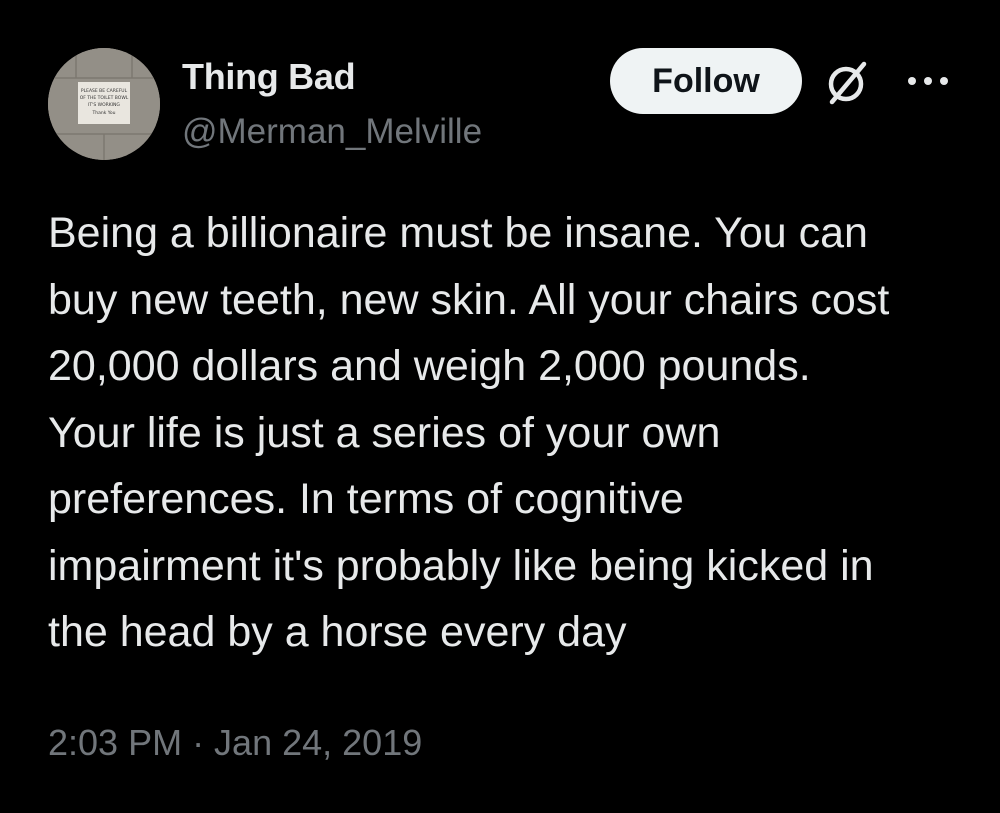 Image resolution: width=1000 pixels, height=813 pixels. I want to click on avatar-sign-line-2: OF THE TOILET BOWL, so click(104, 98).